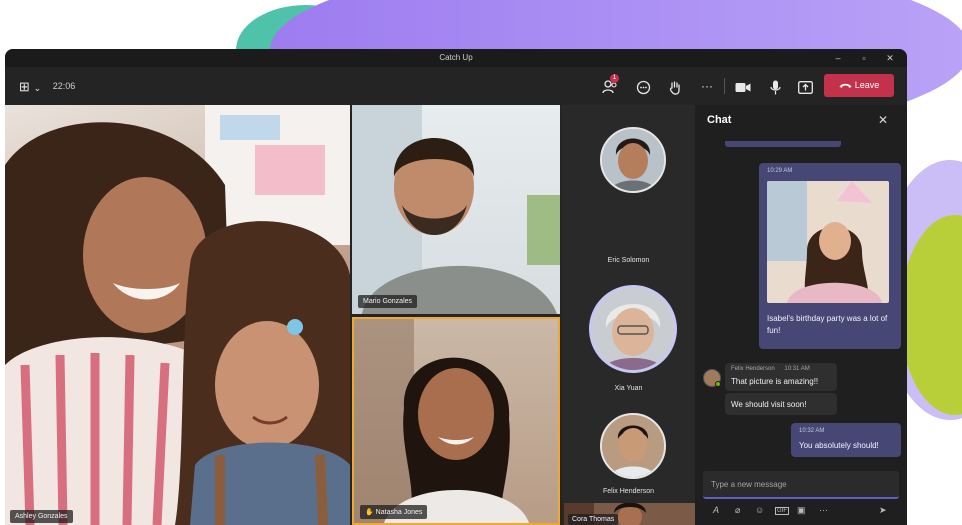 This screenshot has width=962, height=525. I want to click on message-text: That picture is amazing!!, so click(775, 381).